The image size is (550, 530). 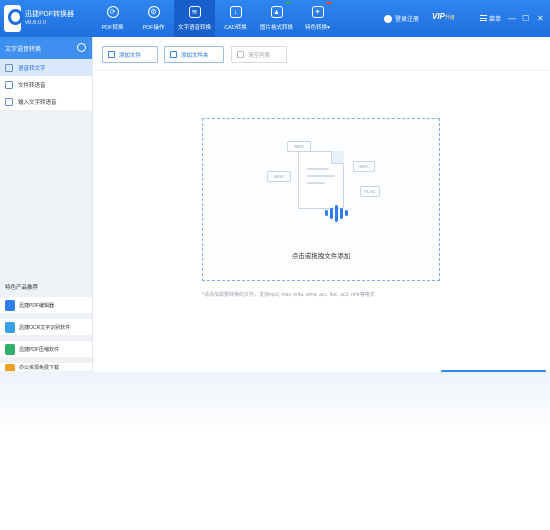 I want to click on vip-upgrade-button: VIP升级, so click(x=443, y=16).